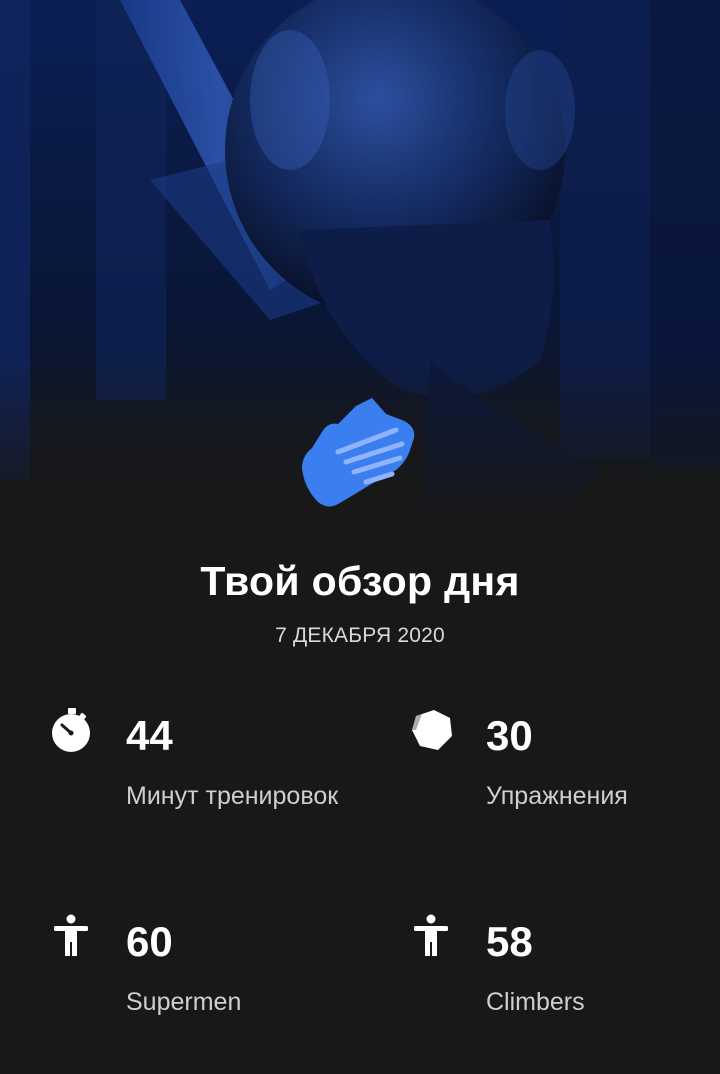 This screenshot has width=720, height=1074. What do you see at coordinates (360, 635) in the screenshot?
I see `summary-date: 7 ДЕКАБРЯ 2020` at bounding box center [360, 635].